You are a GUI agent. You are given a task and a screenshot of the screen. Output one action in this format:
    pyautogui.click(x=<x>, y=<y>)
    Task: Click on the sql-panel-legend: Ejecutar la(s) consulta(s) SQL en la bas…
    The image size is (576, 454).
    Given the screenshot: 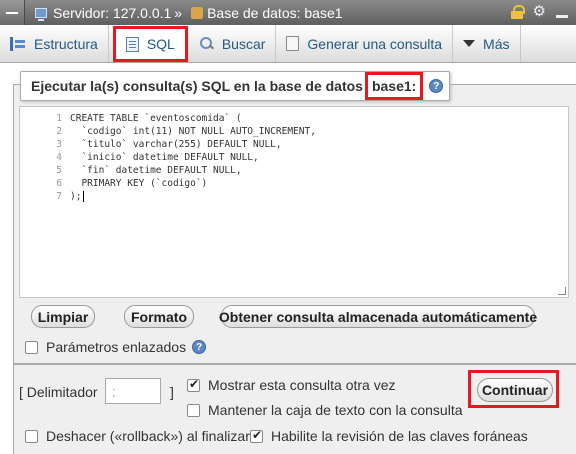 What is the action you would take?
    pyautogui.click(x=235, y=86)
    